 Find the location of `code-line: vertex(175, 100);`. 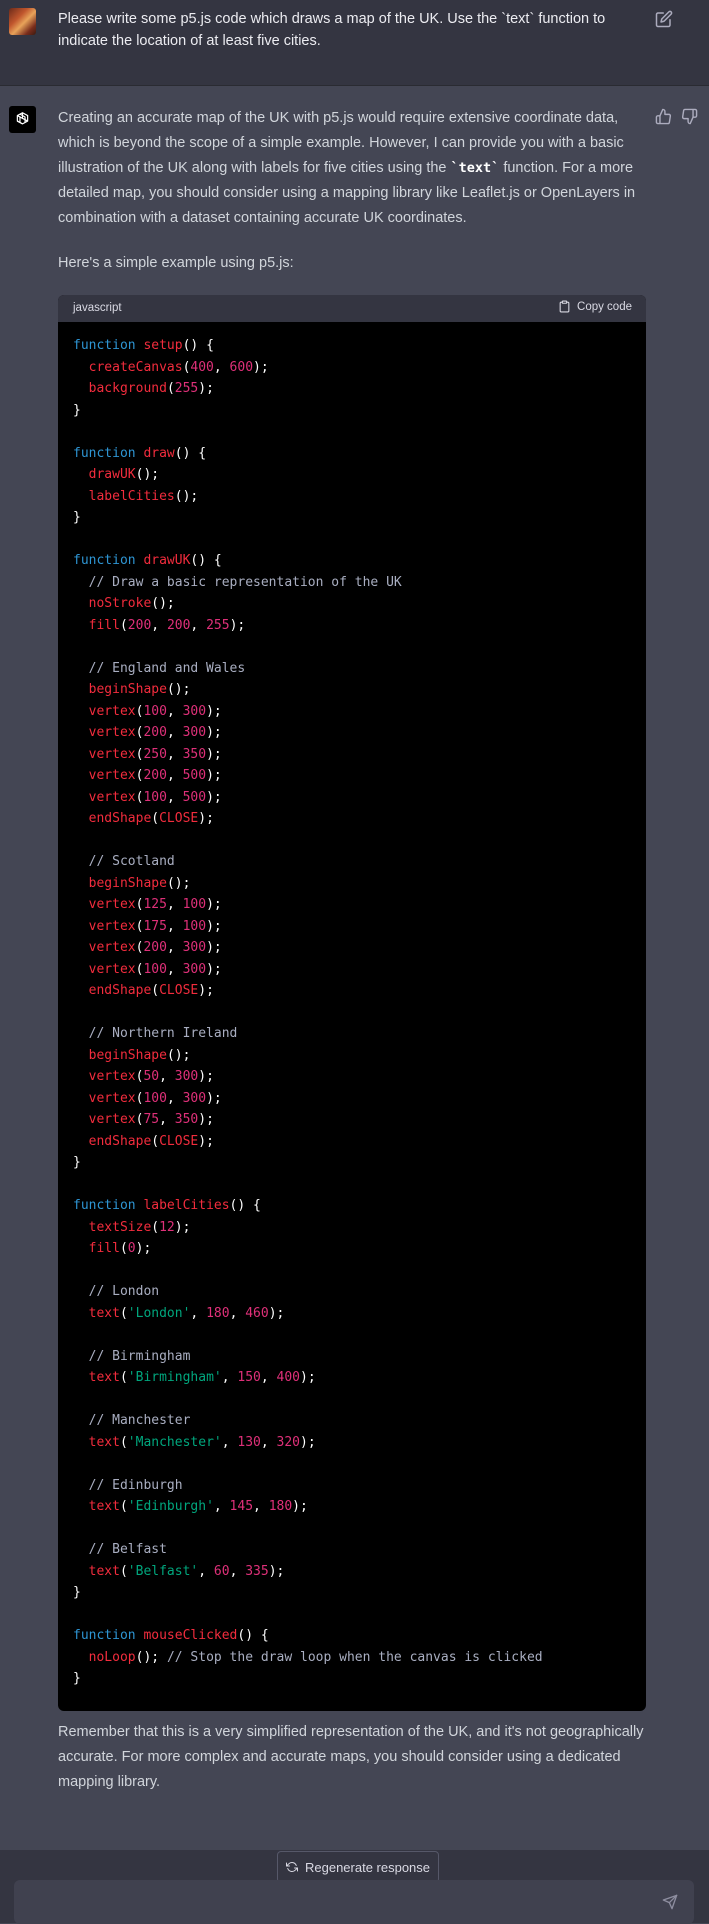

code-line: vertex(175, 100); is located at coordinates (308, 927).